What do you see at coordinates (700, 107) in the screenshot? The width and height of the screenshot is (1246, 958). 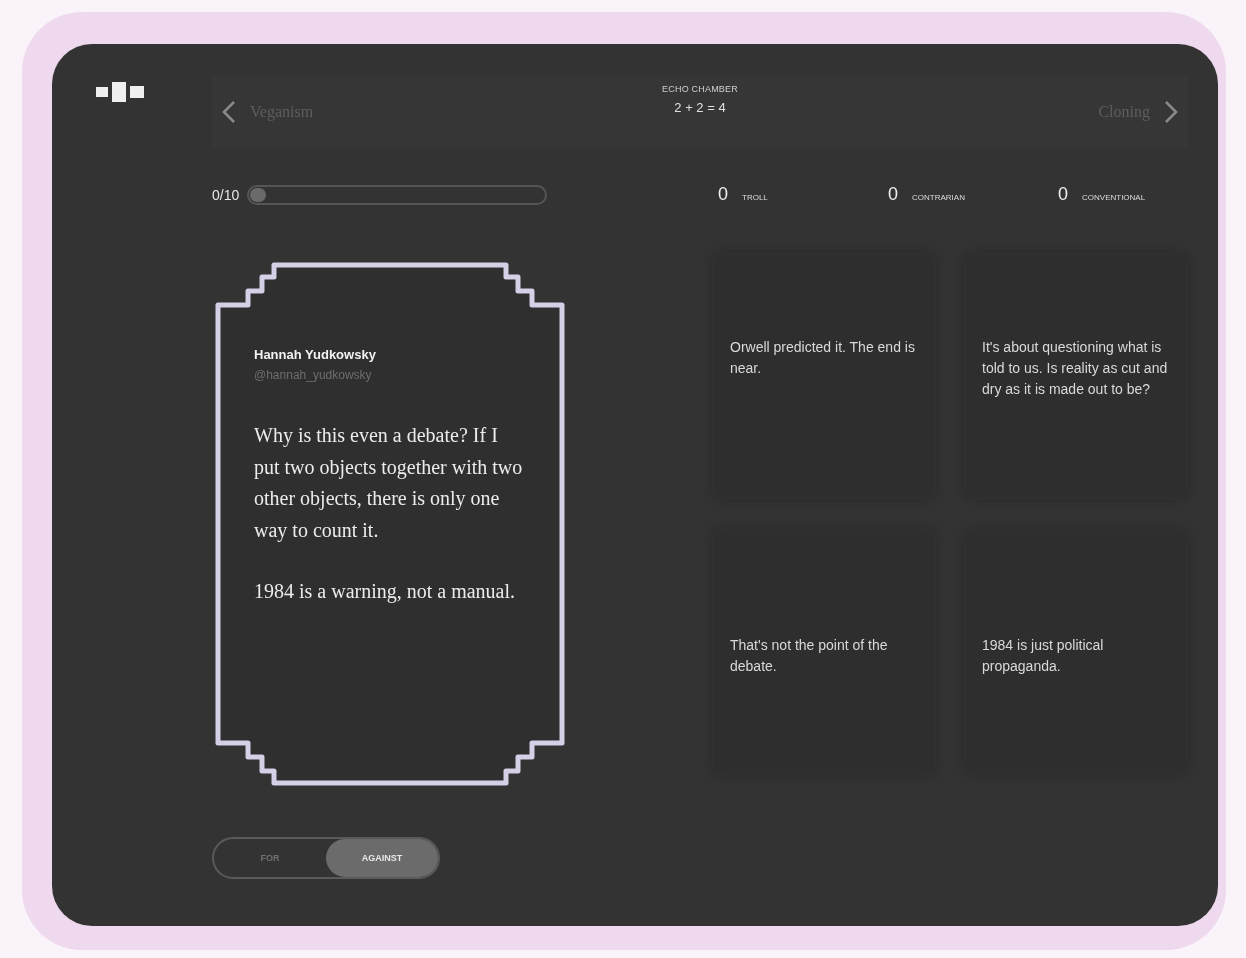 I see `topic-title: 2 + 2 = 4` at bounding box center [700, 107].